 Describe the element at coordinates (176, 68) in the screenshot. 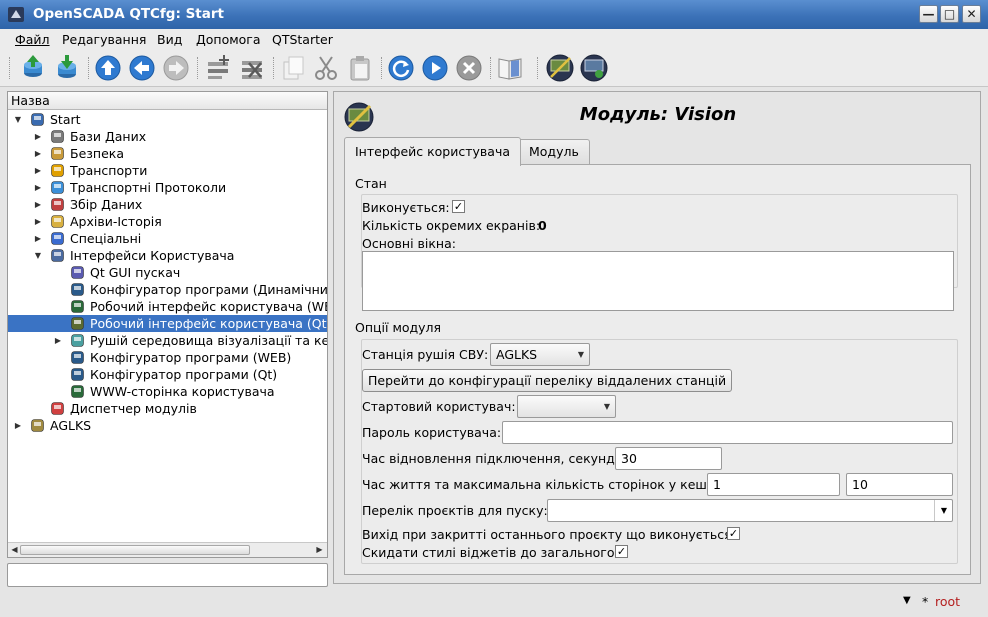

I see `forward-button` at that location.